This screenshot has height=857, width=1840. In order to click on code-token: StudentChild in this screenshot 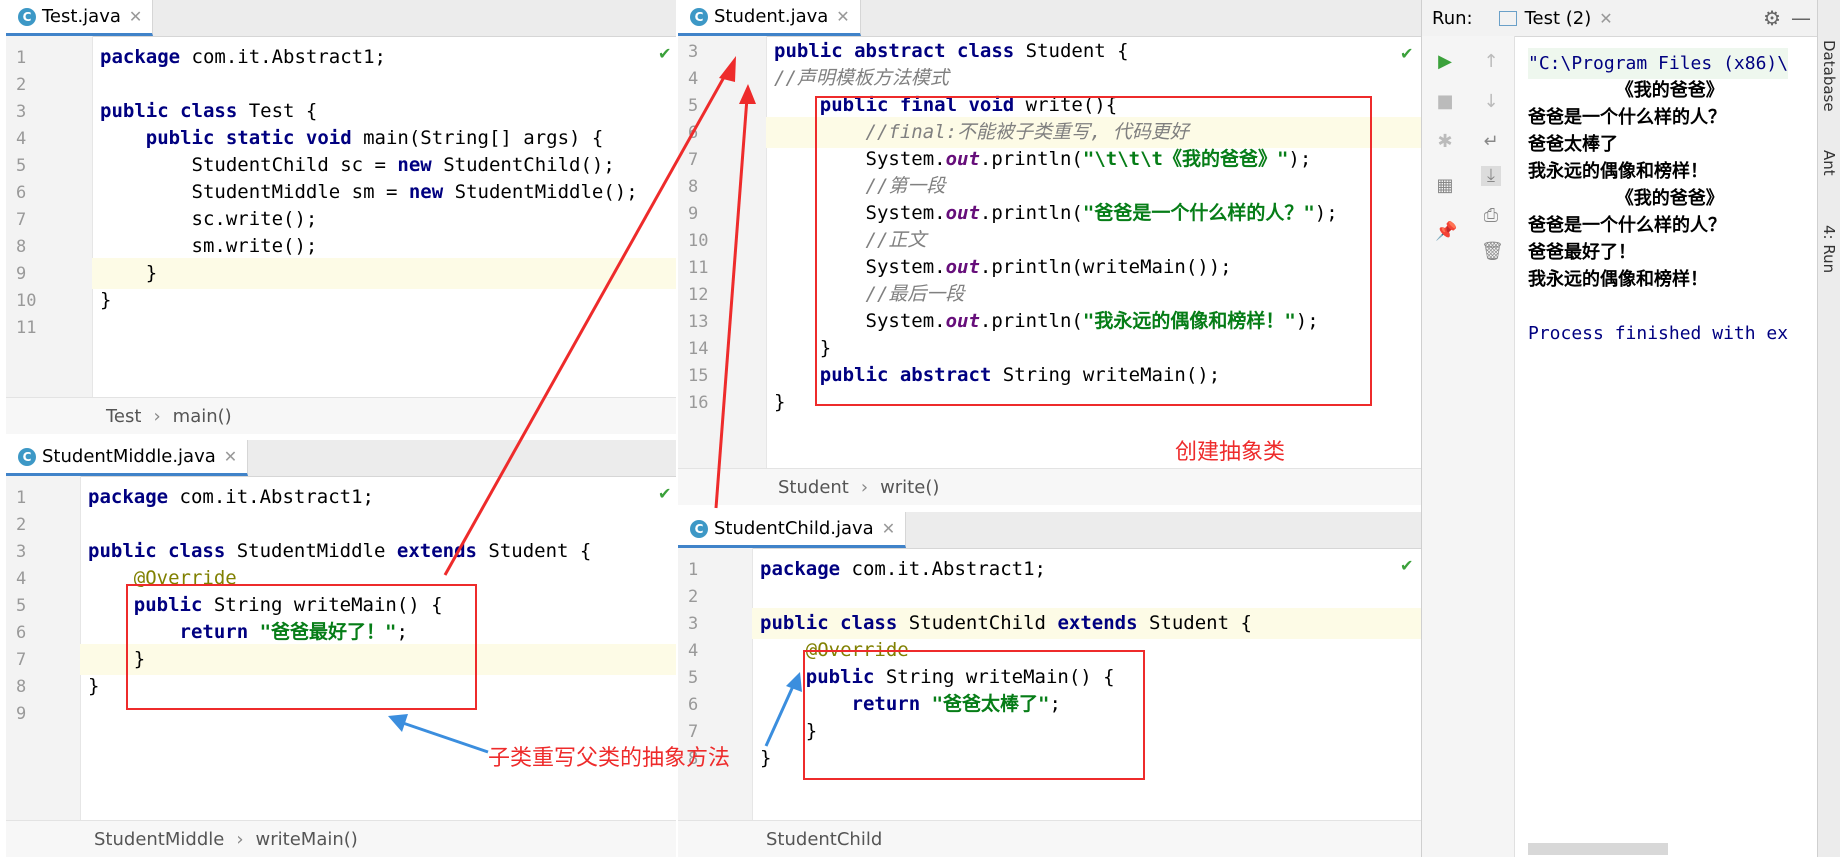, I will do `click(983, 623)`.